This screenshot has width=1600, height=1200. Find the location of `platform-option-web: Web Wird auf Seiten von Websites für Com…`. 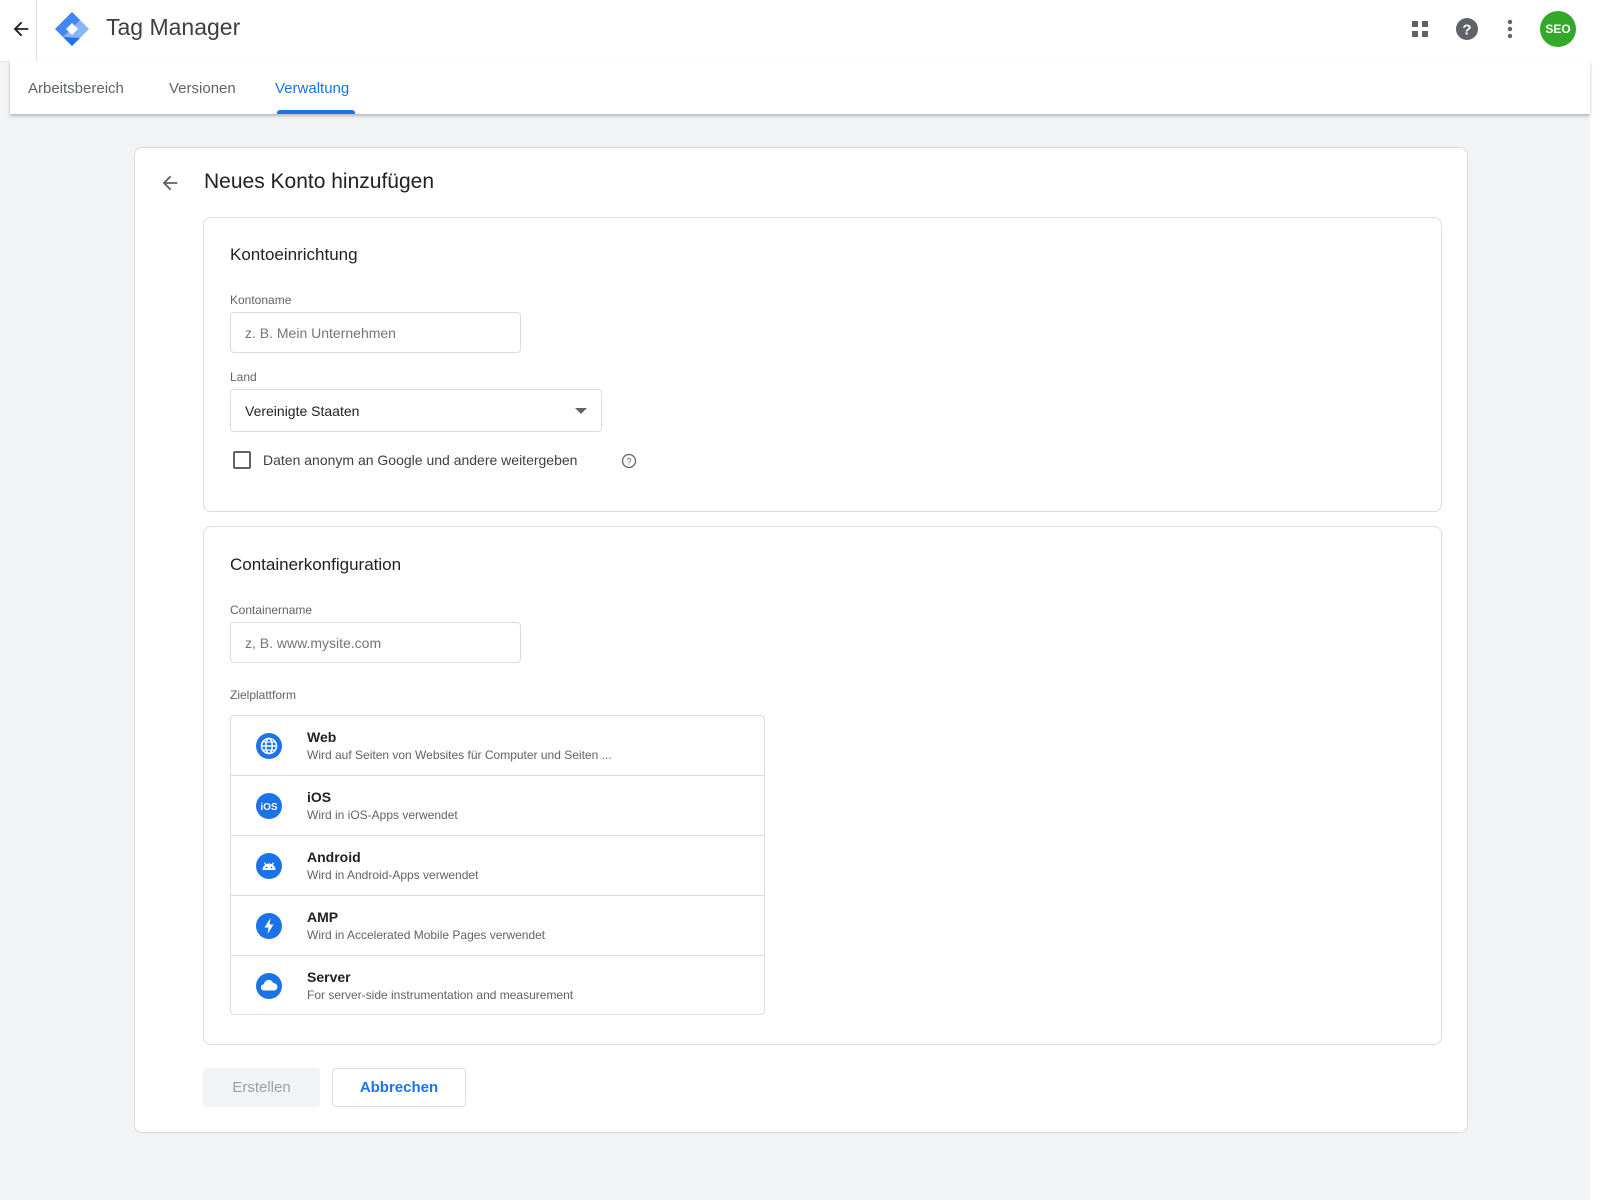

platform-option-web: Web Wird auf Seiten von Websites für Com… is located at coordinates (497, 746).